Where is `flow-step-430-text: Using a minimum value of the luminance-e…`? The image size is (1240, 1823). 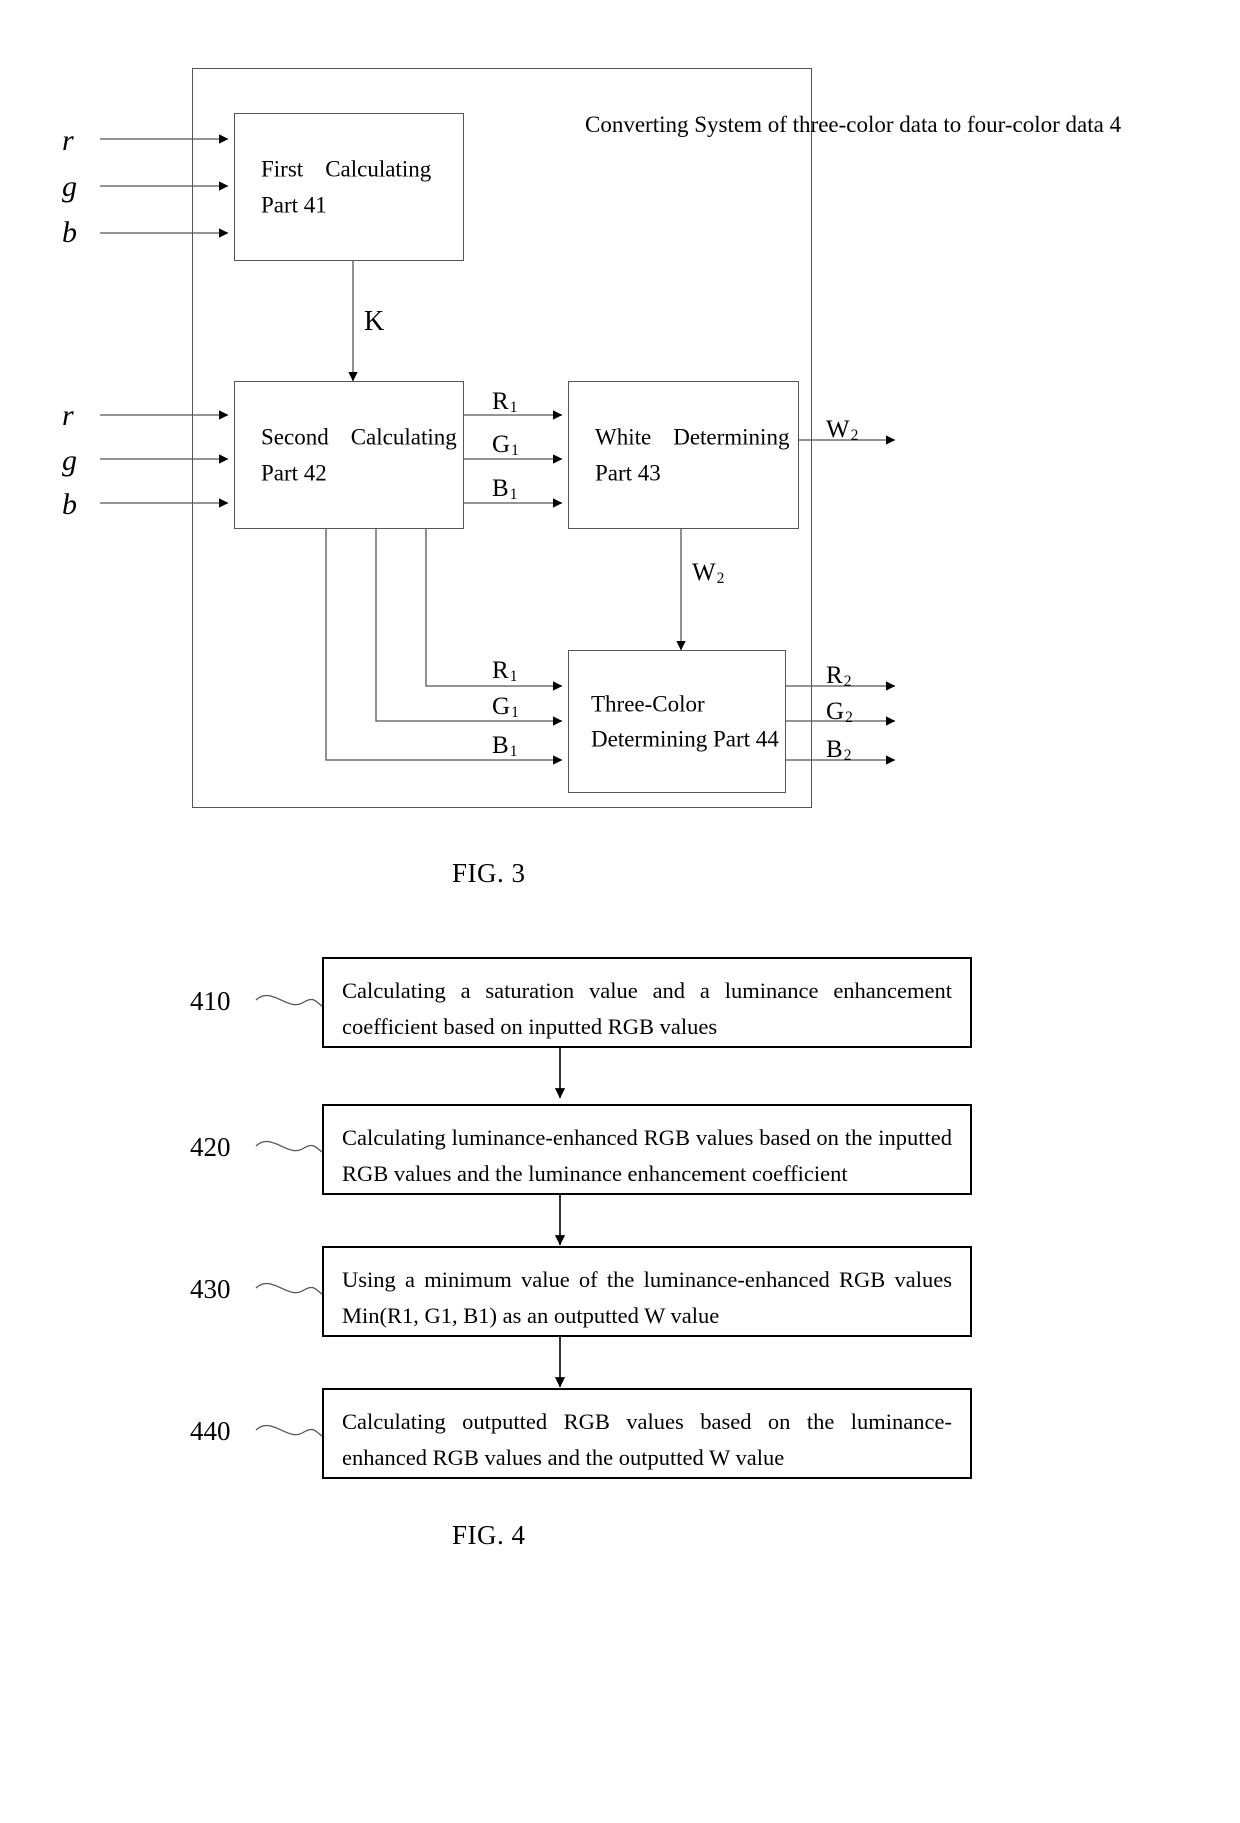
flow-step-430-text: Using a minimum value of the luminance-e… is located at coordinates (647, 1298).